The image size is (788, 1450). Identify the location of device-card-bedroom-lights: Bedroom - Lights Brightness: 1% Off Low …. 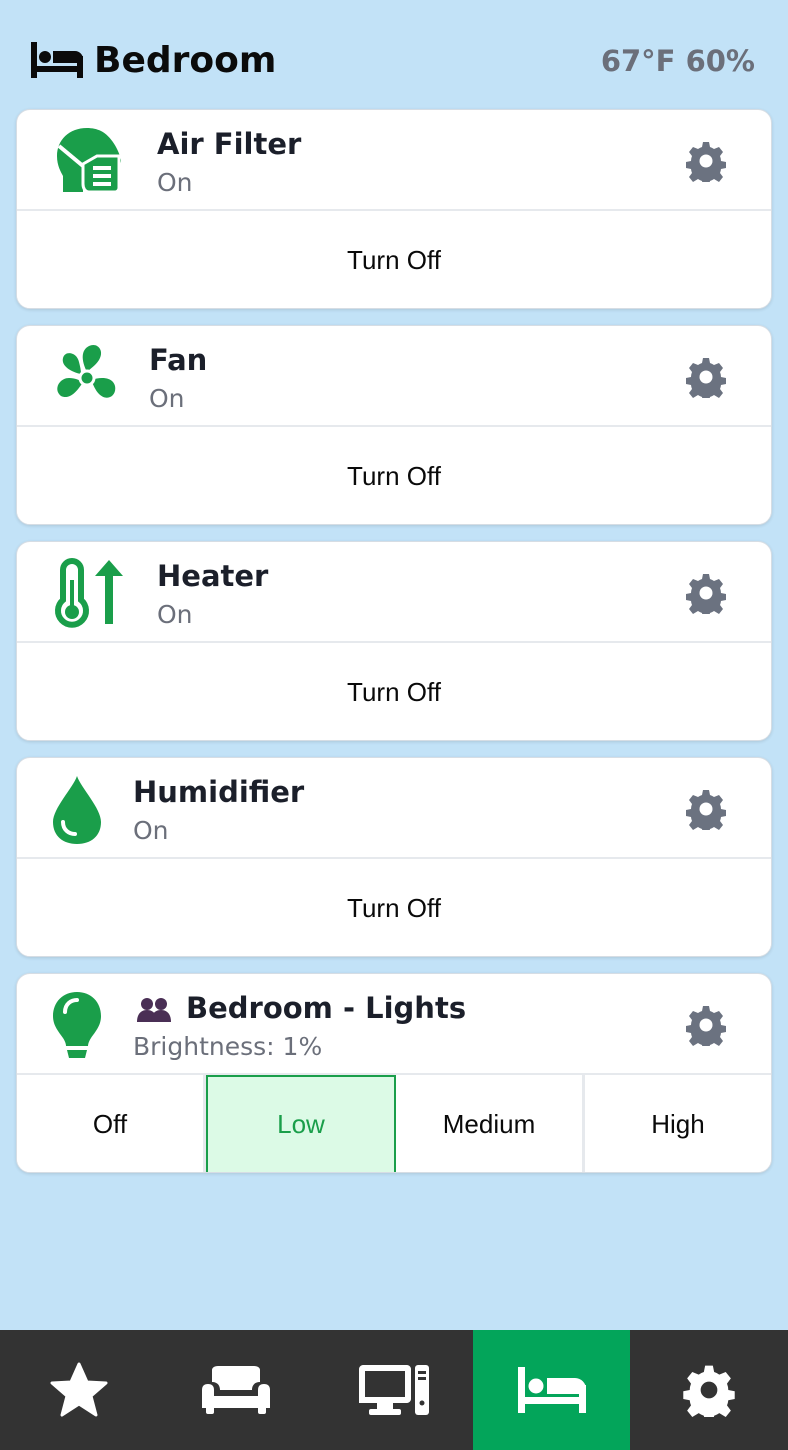
(394, 1073).